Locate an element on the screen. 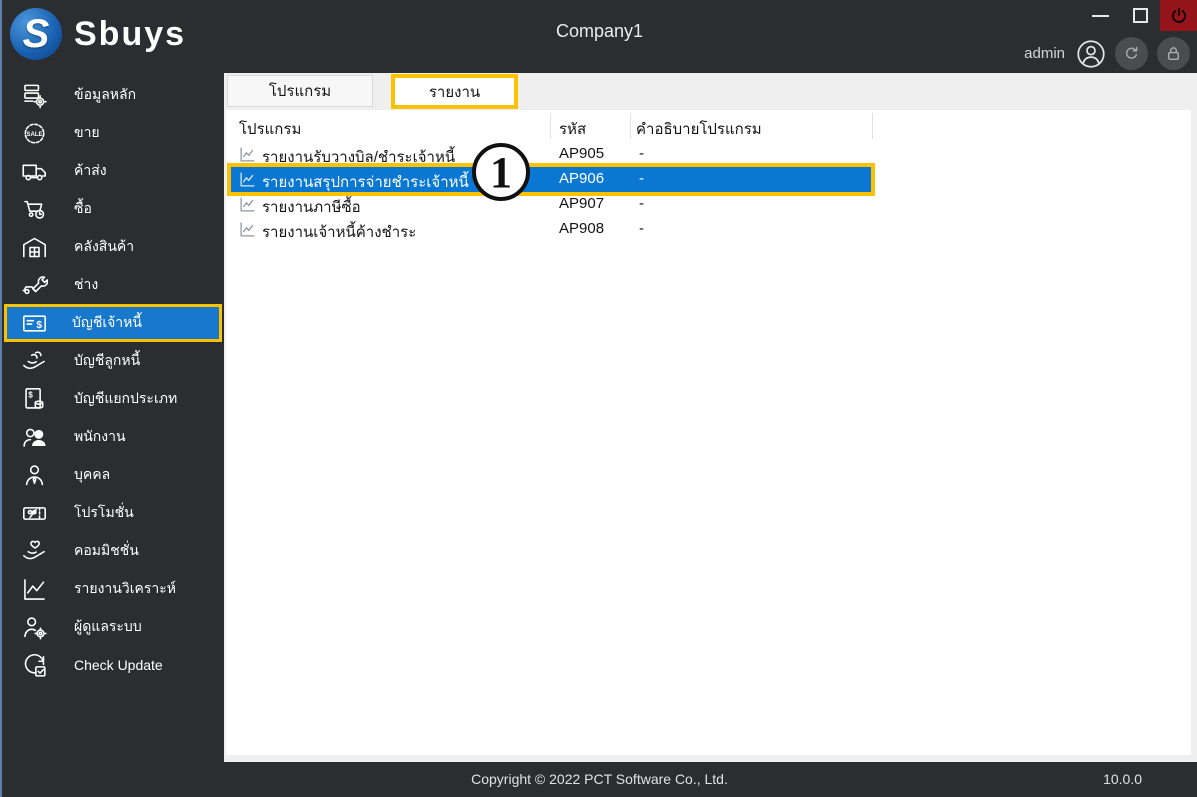 This screenshot has width=1197, height=797. lock-button is located at coordinates (1173, 53).